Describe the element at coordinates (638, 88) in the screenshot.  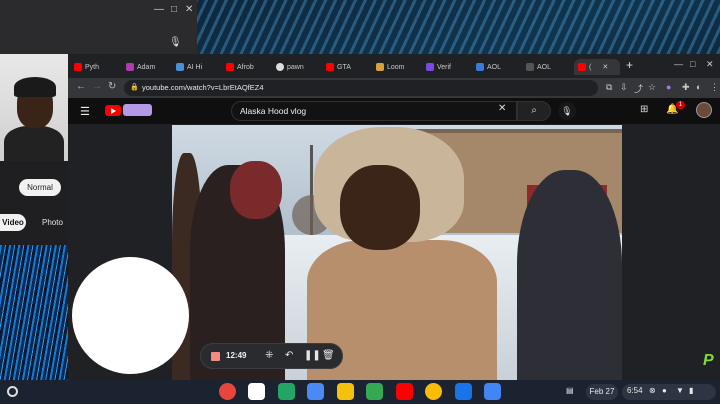
I see `share-icon: ⤴` at that location.